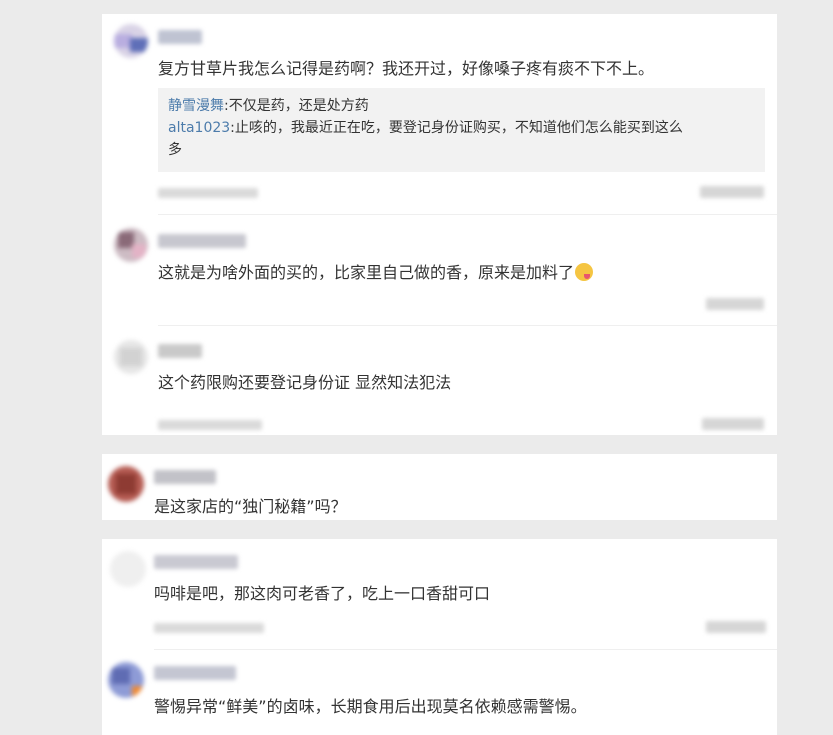 The image size is (833, 735). What do you see at coordinates (298, 106) in the screenshot?
I see `reply-text: 不仅是药，还是处方药` at bounding box center [298, 106].